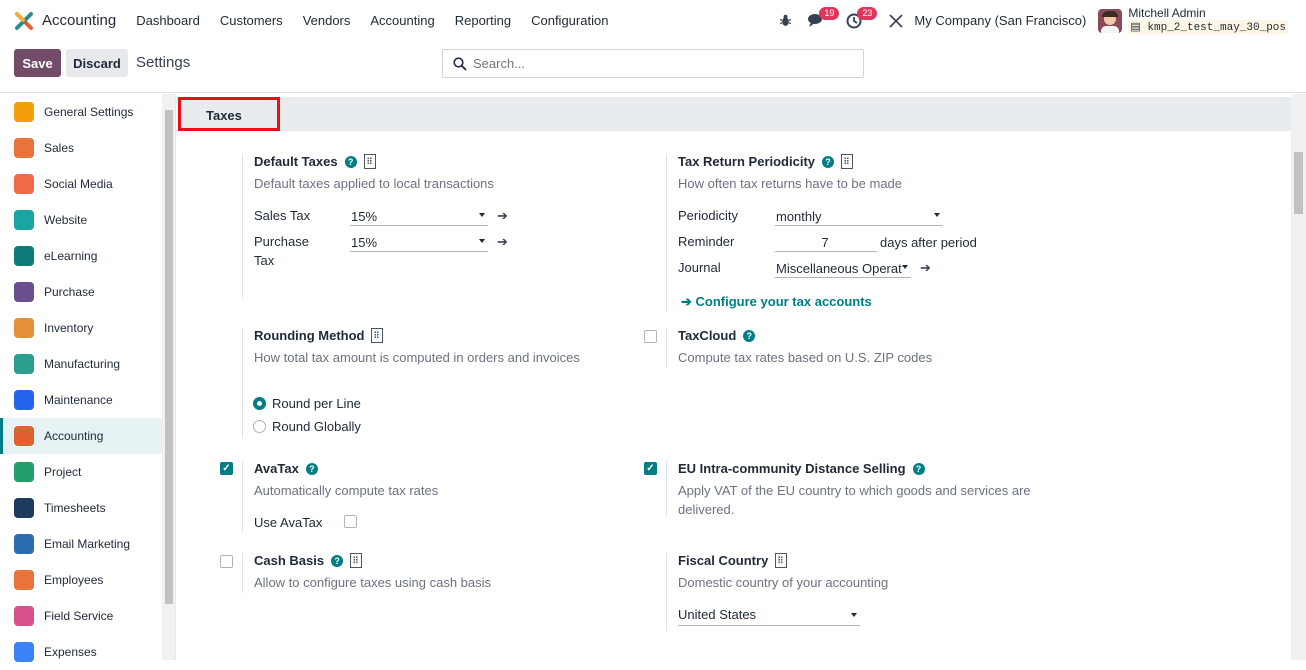 The width and height of the screenshot is (1306, 670). I want to click on purchase-tax-label-line2: Tax, so click(264, 260).